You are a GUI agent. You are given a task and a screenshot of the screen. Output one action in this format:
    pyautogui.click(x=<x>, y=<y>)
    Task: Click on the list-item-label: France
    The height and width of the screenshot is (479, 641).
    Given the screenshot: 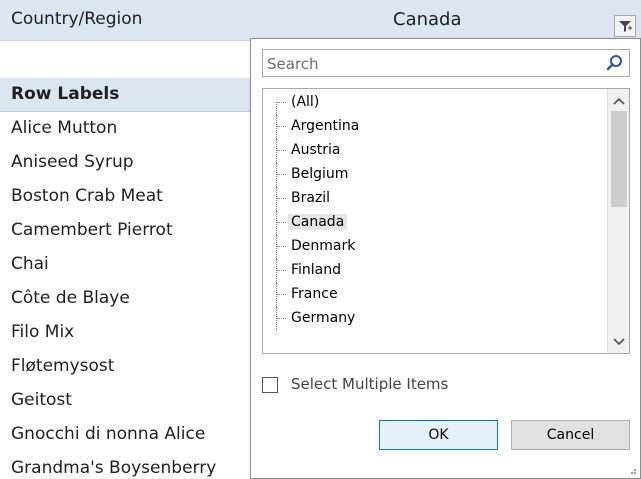 What is the action you would take?
    pyautogui.click(x=314, y=294)
    